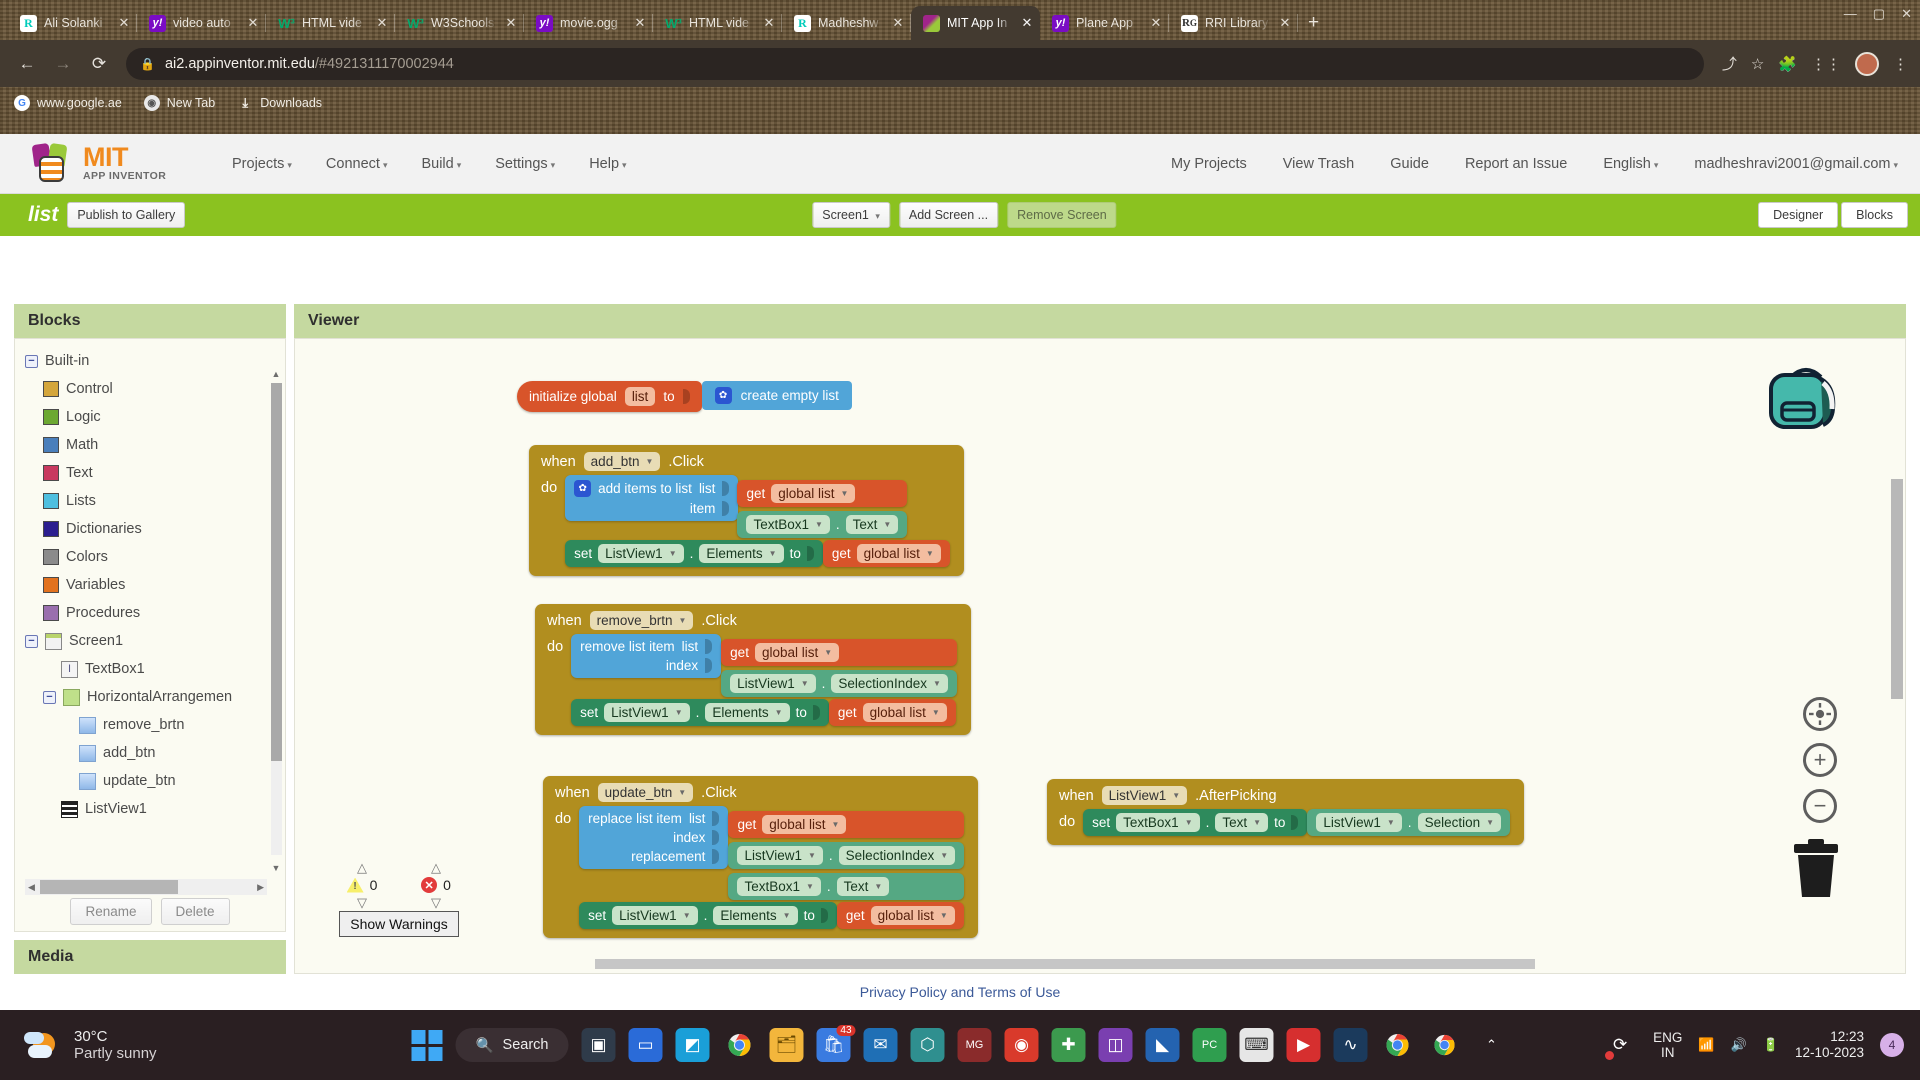  I want to click on palette-item-lists: Lists, so click(150, 501).